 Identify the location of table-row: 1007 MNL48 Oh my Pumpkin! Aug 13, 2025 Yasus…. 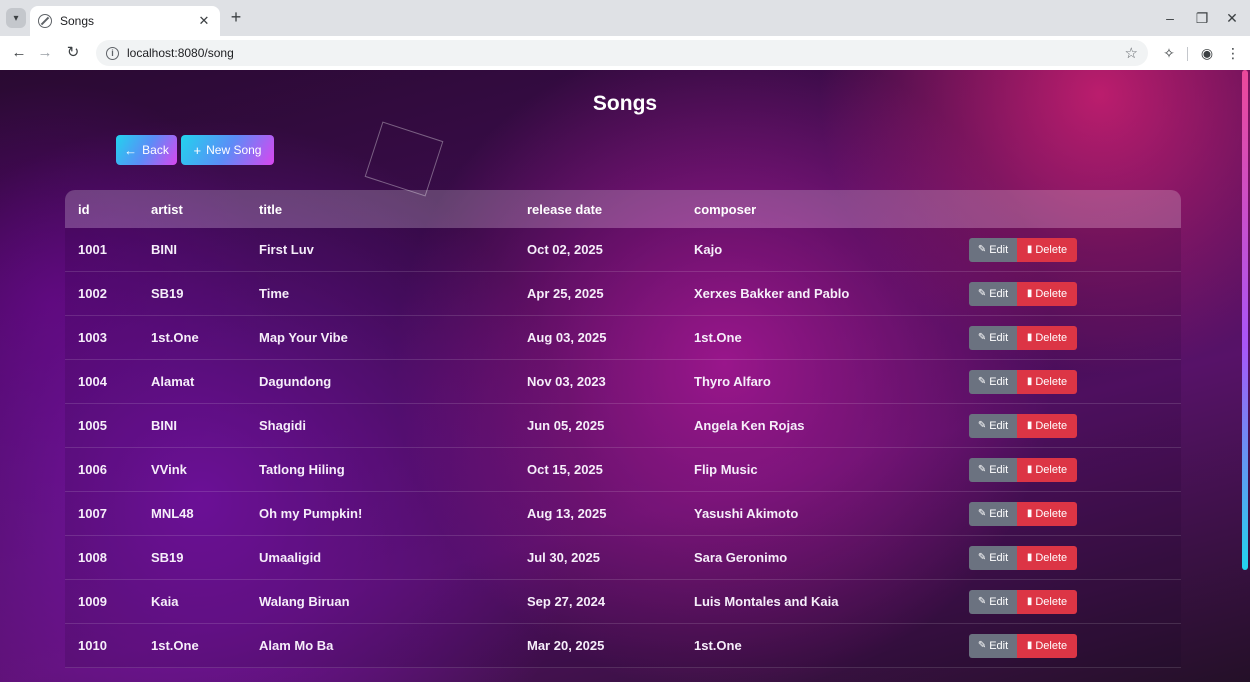
(623, 514).